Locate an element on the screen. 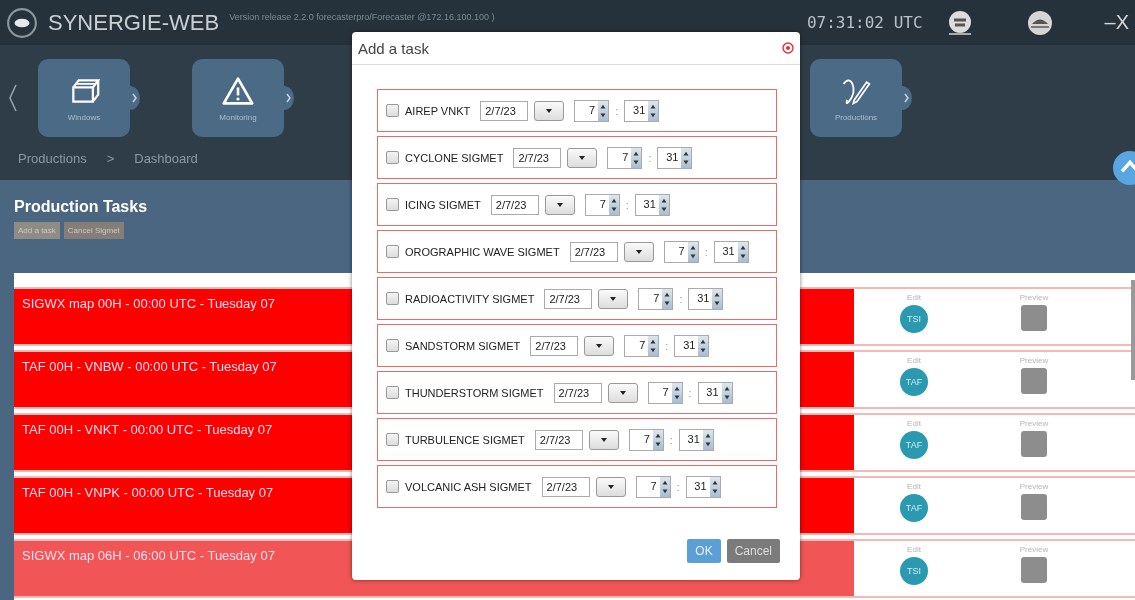  dialog-title: Add a task is located at coordinates (393, 48).